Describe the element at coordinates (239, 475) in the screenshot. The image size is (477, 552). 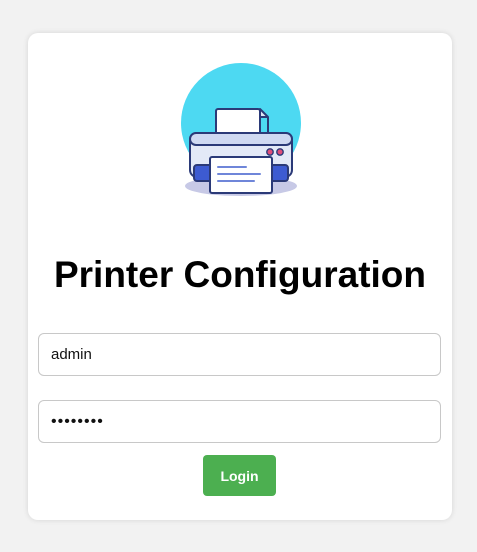
I see `login-button: Login` at that location.